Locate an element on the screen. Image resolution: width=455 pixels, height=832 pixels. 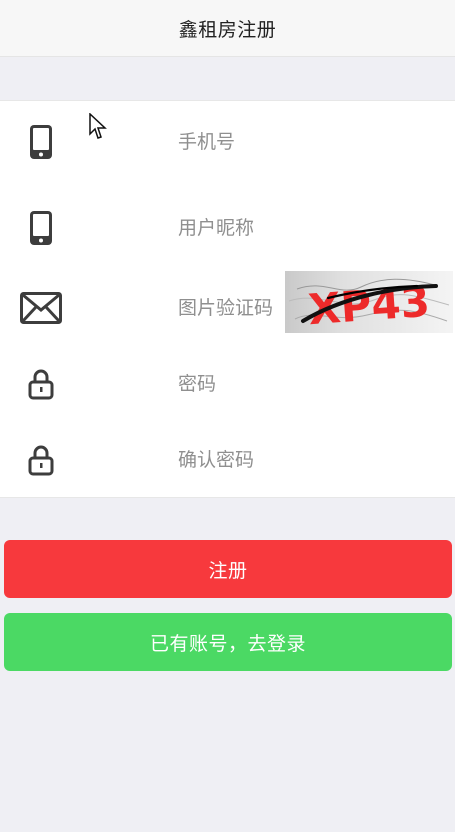
phone-row is located at coordinates (227, 142).